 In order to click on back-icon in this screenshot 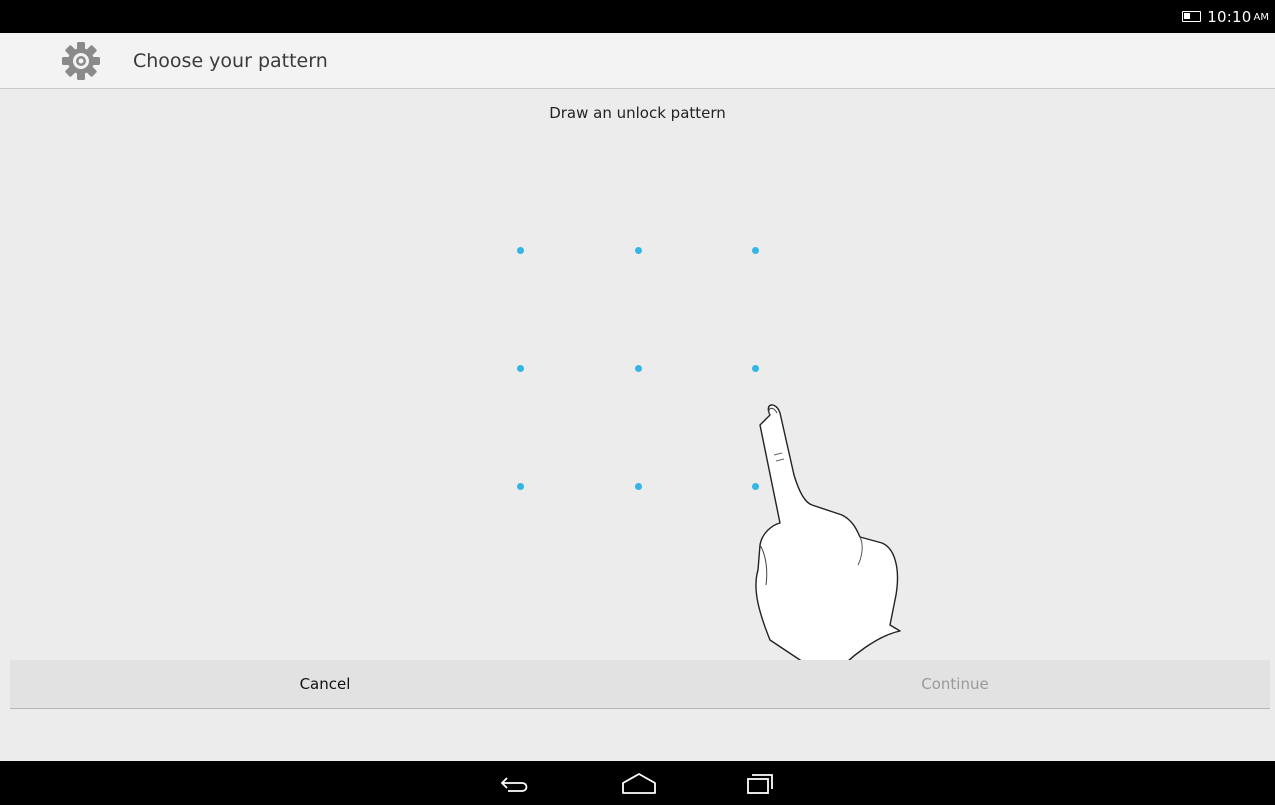, I will do `click(513, 783)`.